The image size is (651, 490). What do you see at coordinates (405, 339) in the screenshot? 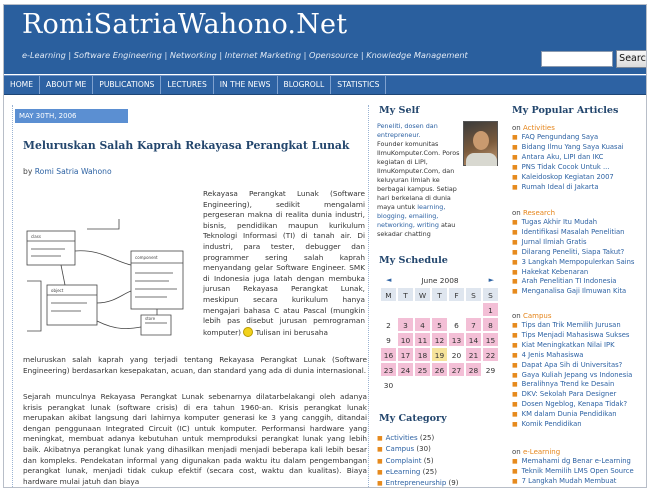
I see `calendar-day: 10` at bounding box center [405, 339].